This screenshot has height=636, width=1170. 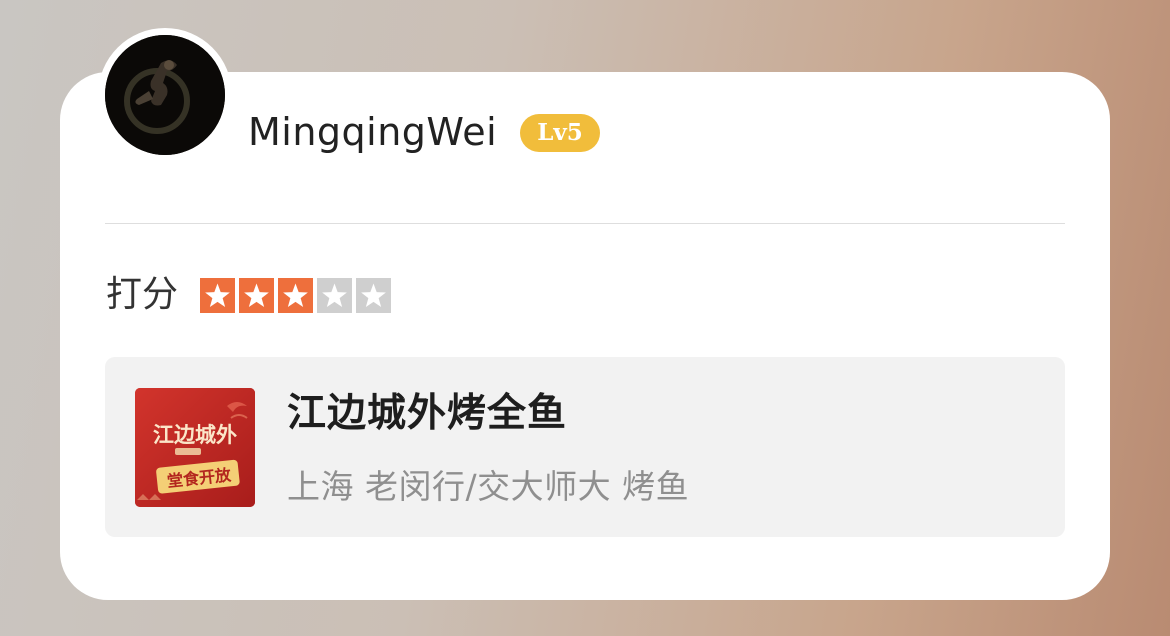 What do you see at coordinates (585, 223) in the screenshot?
I see `divider` at bounding box center [585, 223].